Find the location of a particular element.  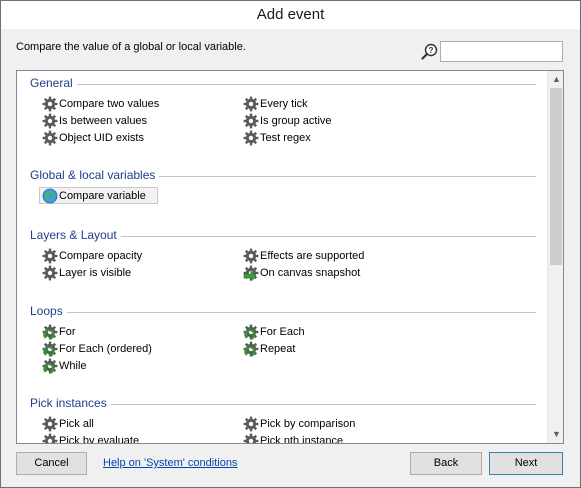

category-title-layers-layout: Layers & Layout is located at coordinates (73, 235).